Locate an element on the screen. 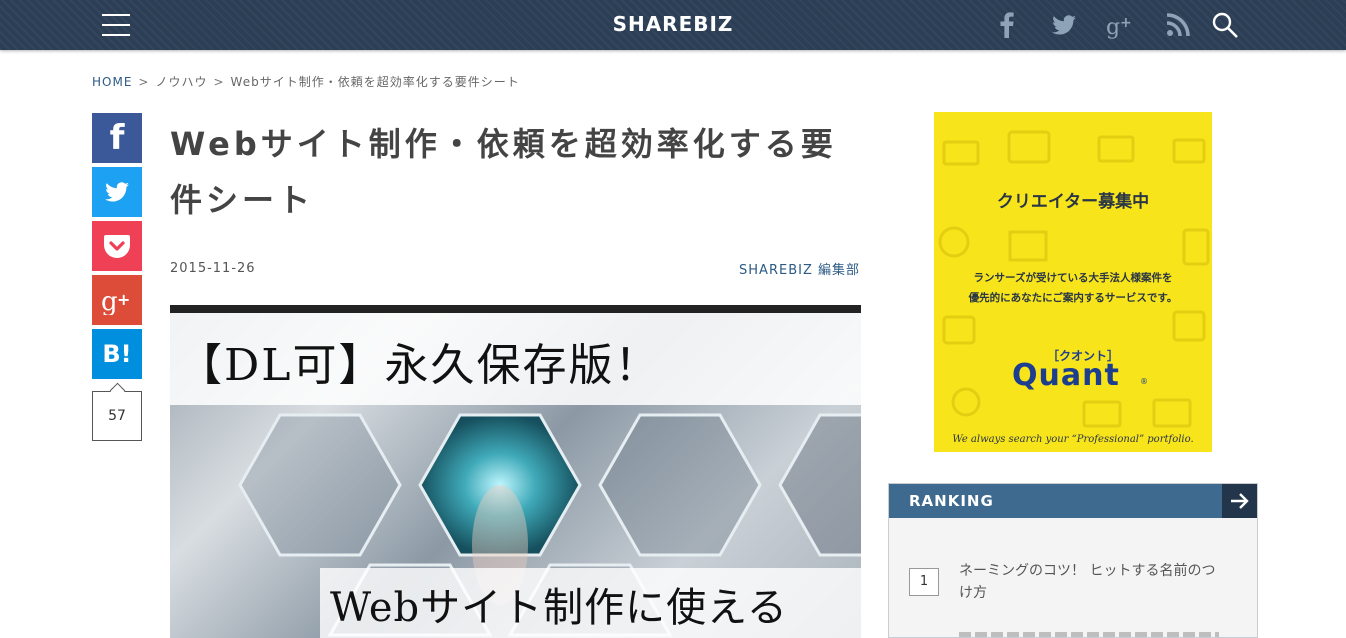 The width and height of the screenshot is (1346, 638). share-count: 57 is located at coordinates (117, 416).